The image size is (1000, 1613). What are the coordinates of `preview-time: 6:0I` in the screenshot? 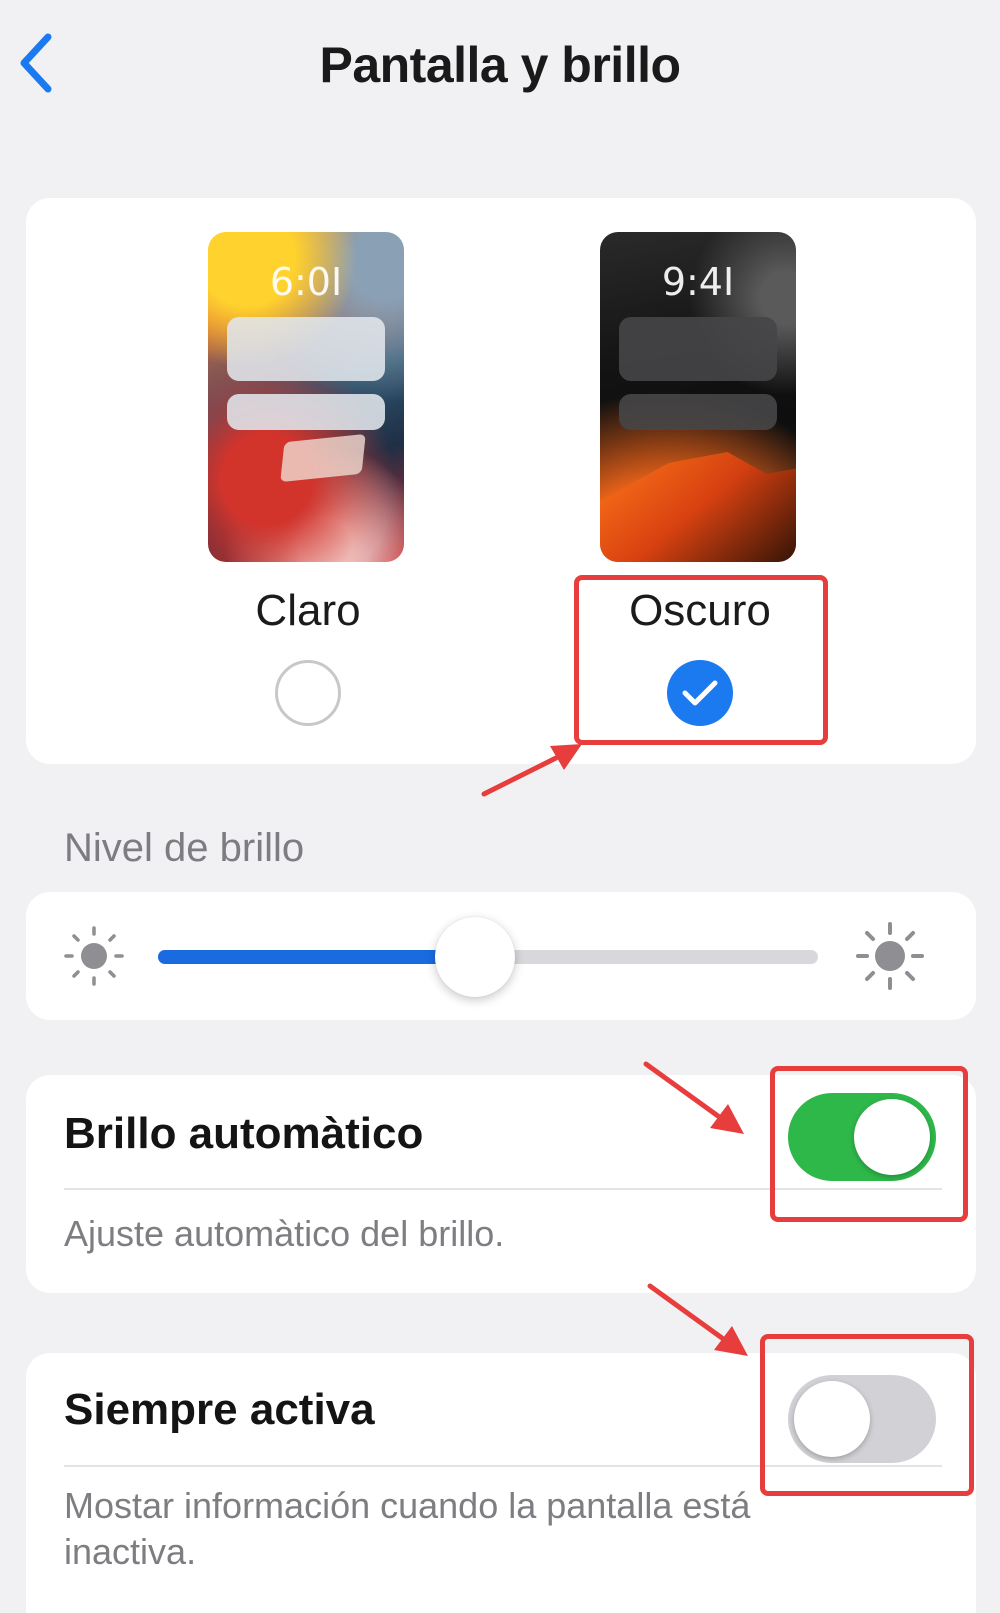 It's located at (306, 282).